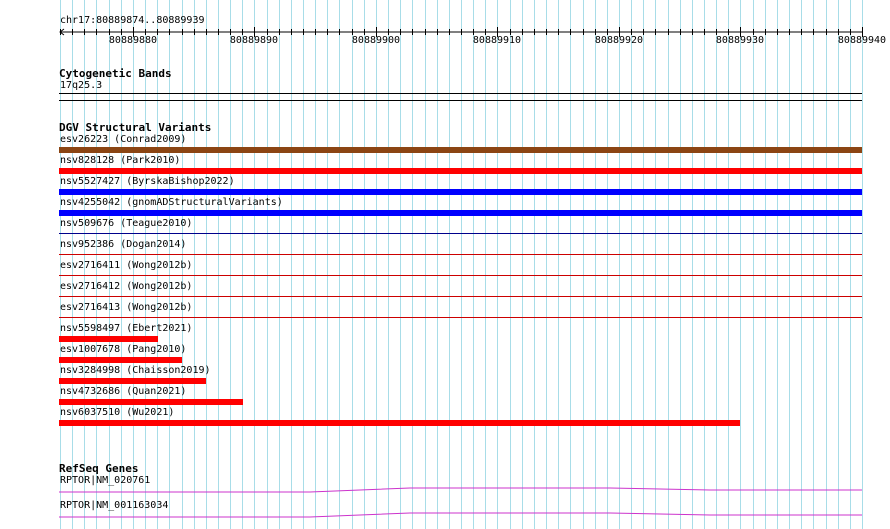 This screenshot has height=529, width=890. I want to click on refseq-track-title: RefSeq Genes, so click(99, 468).